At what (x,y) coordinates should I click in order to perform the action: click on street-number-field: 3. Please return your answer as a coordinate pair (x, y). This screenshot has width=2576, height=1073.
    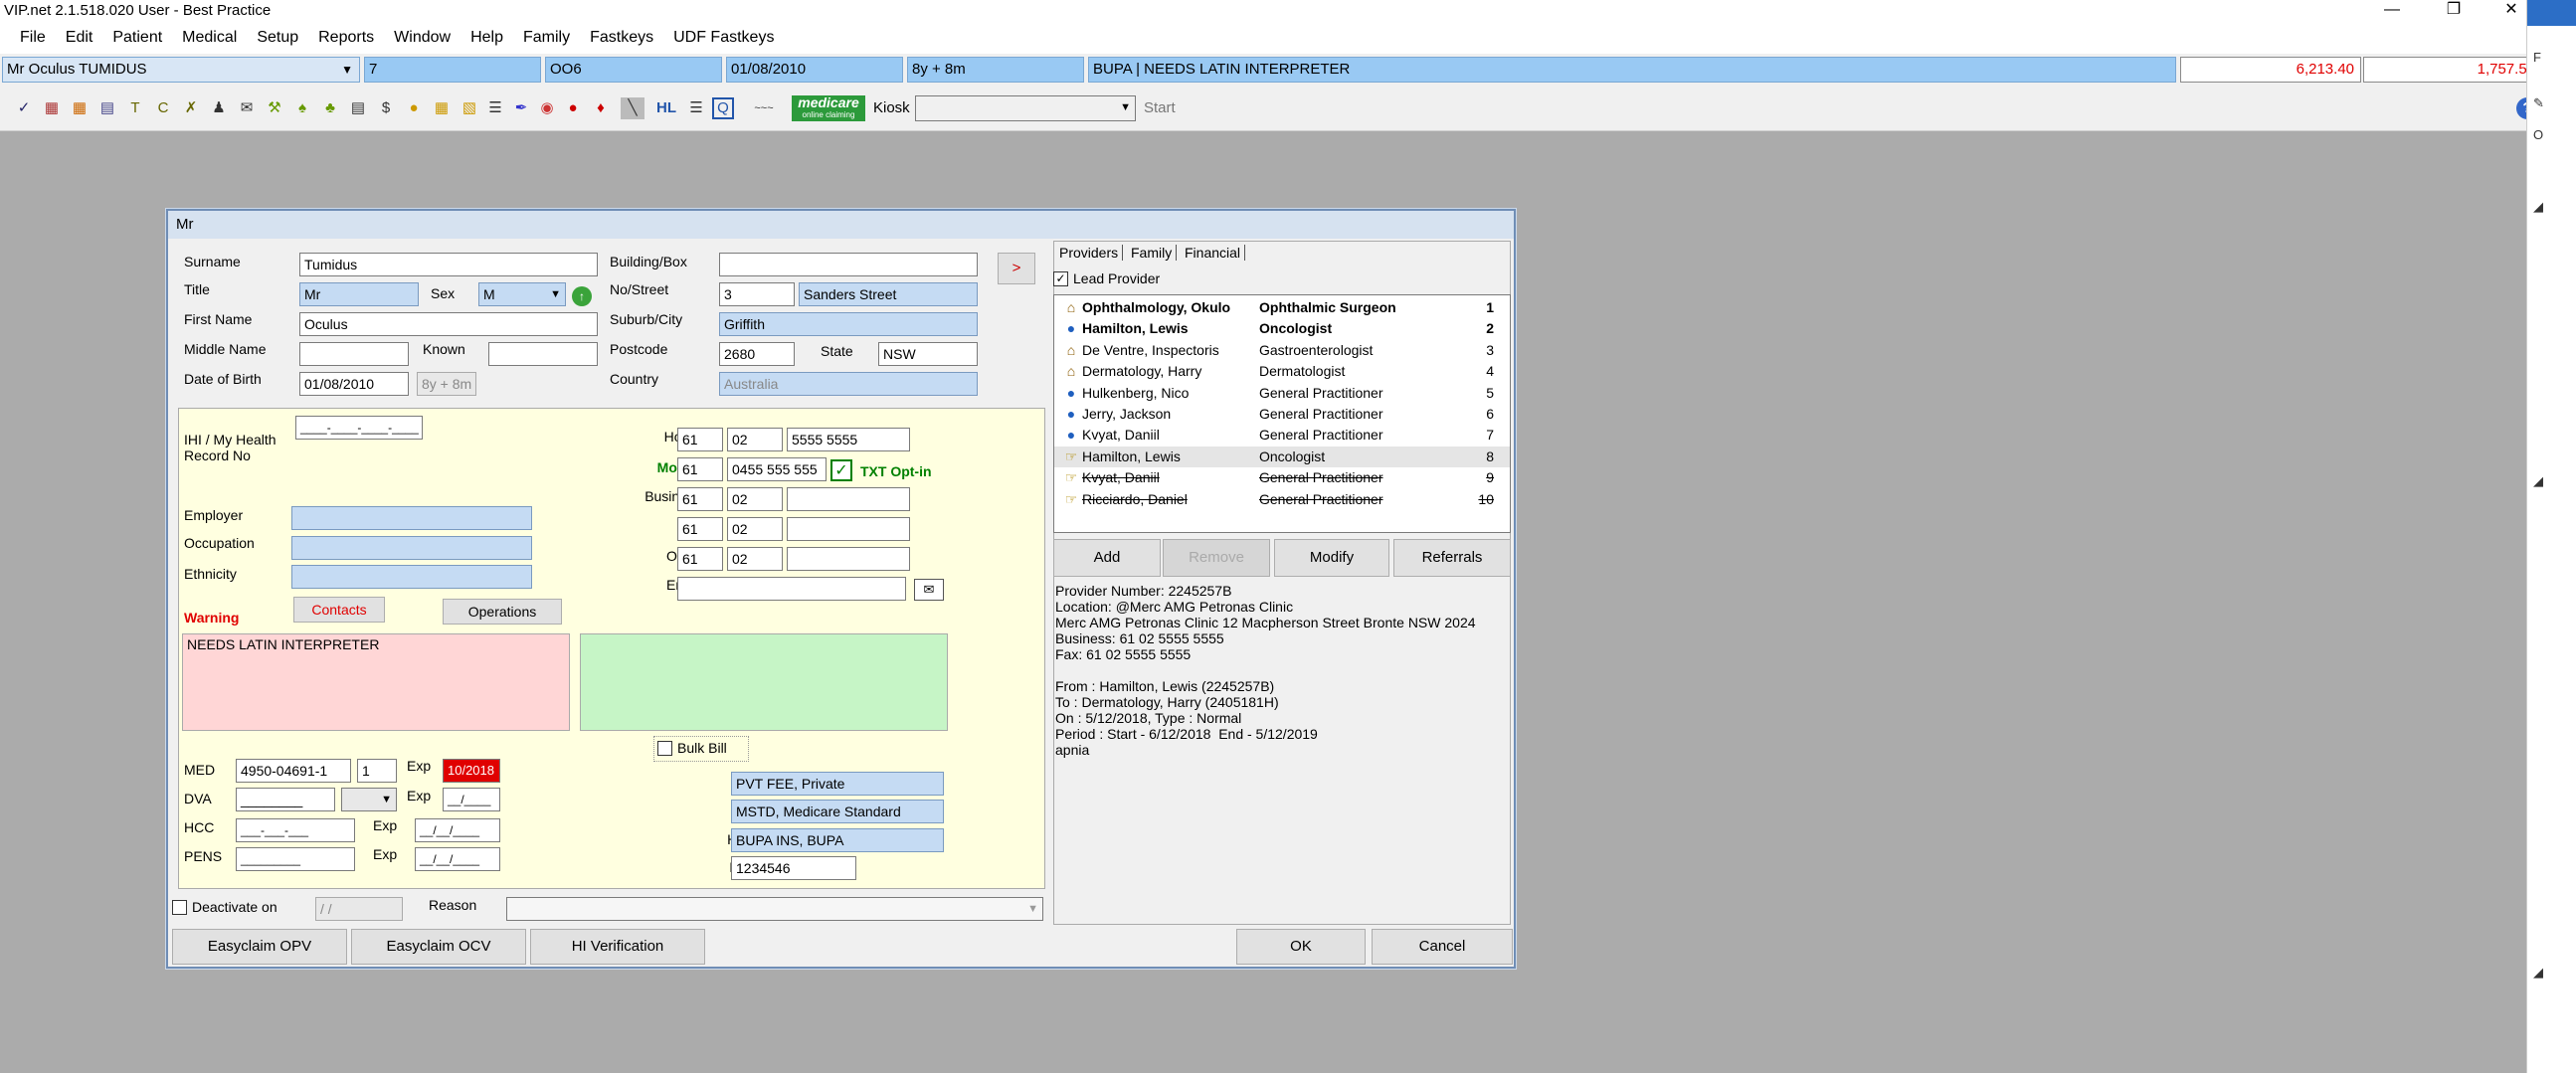
    Looking at the image, I should click on (757, 294).